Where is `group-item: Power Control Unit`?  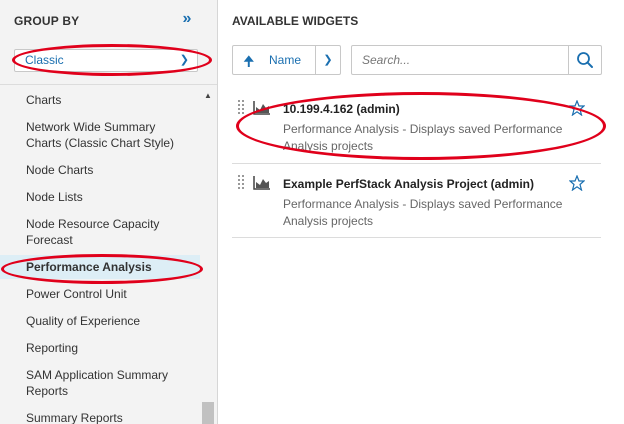
group-item: Power Control Unit is located at coordinates (100, 294).